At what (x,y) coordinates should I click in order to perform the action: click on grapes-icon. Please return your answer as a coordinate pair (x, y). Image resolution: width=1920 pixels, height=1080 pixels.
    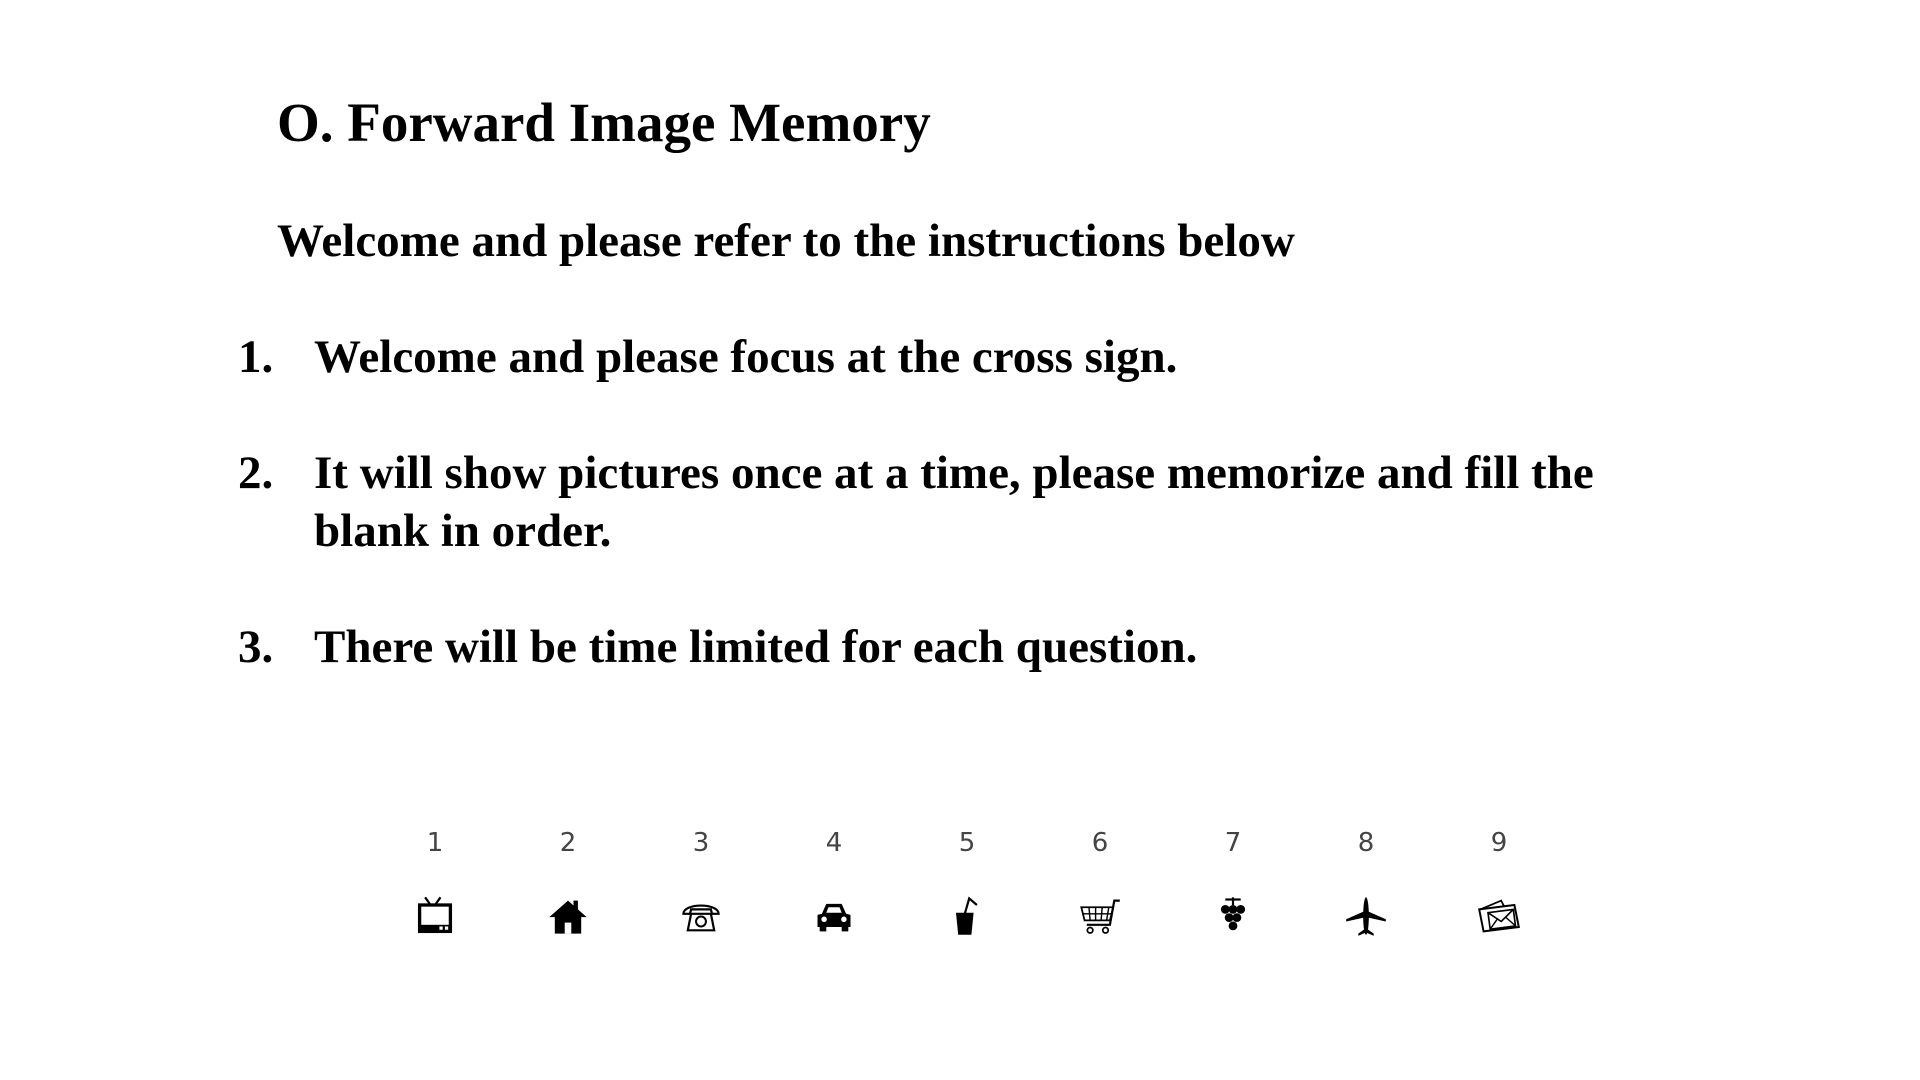
    Looking at the image, I should click on (1233, 914).